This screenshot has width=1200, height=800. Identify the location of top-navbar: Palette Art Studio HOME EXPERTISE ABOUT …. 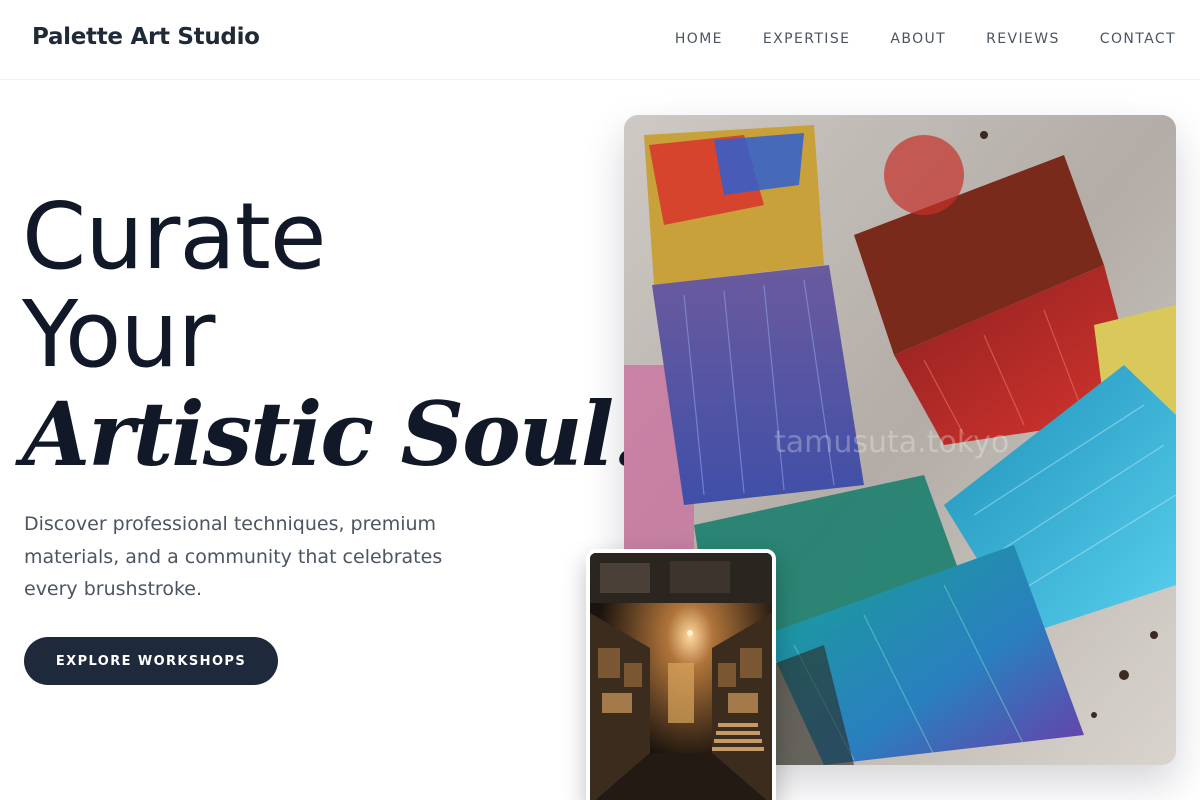
(600, 40).